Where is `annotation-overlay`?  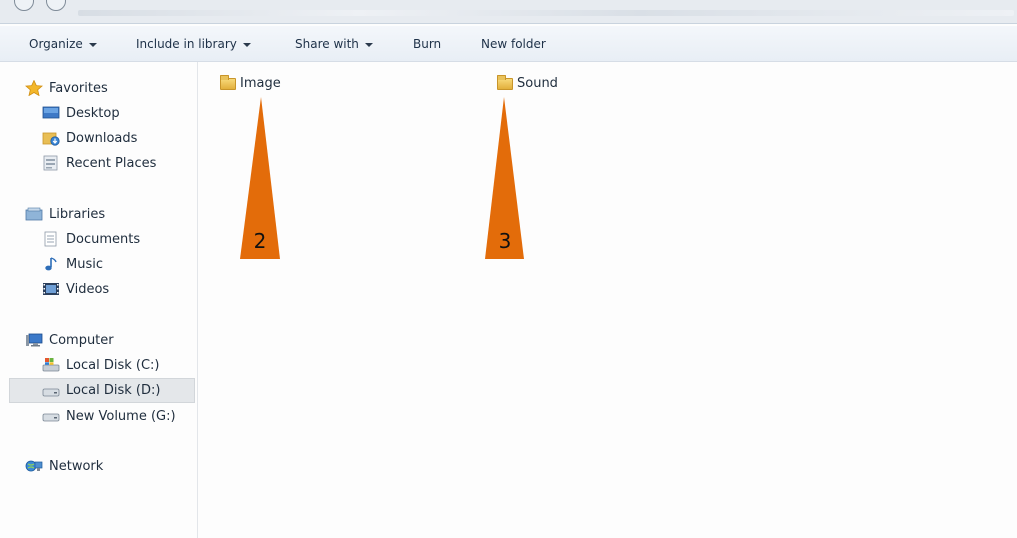
annotation-overlay is located at coordinates (382, 178).